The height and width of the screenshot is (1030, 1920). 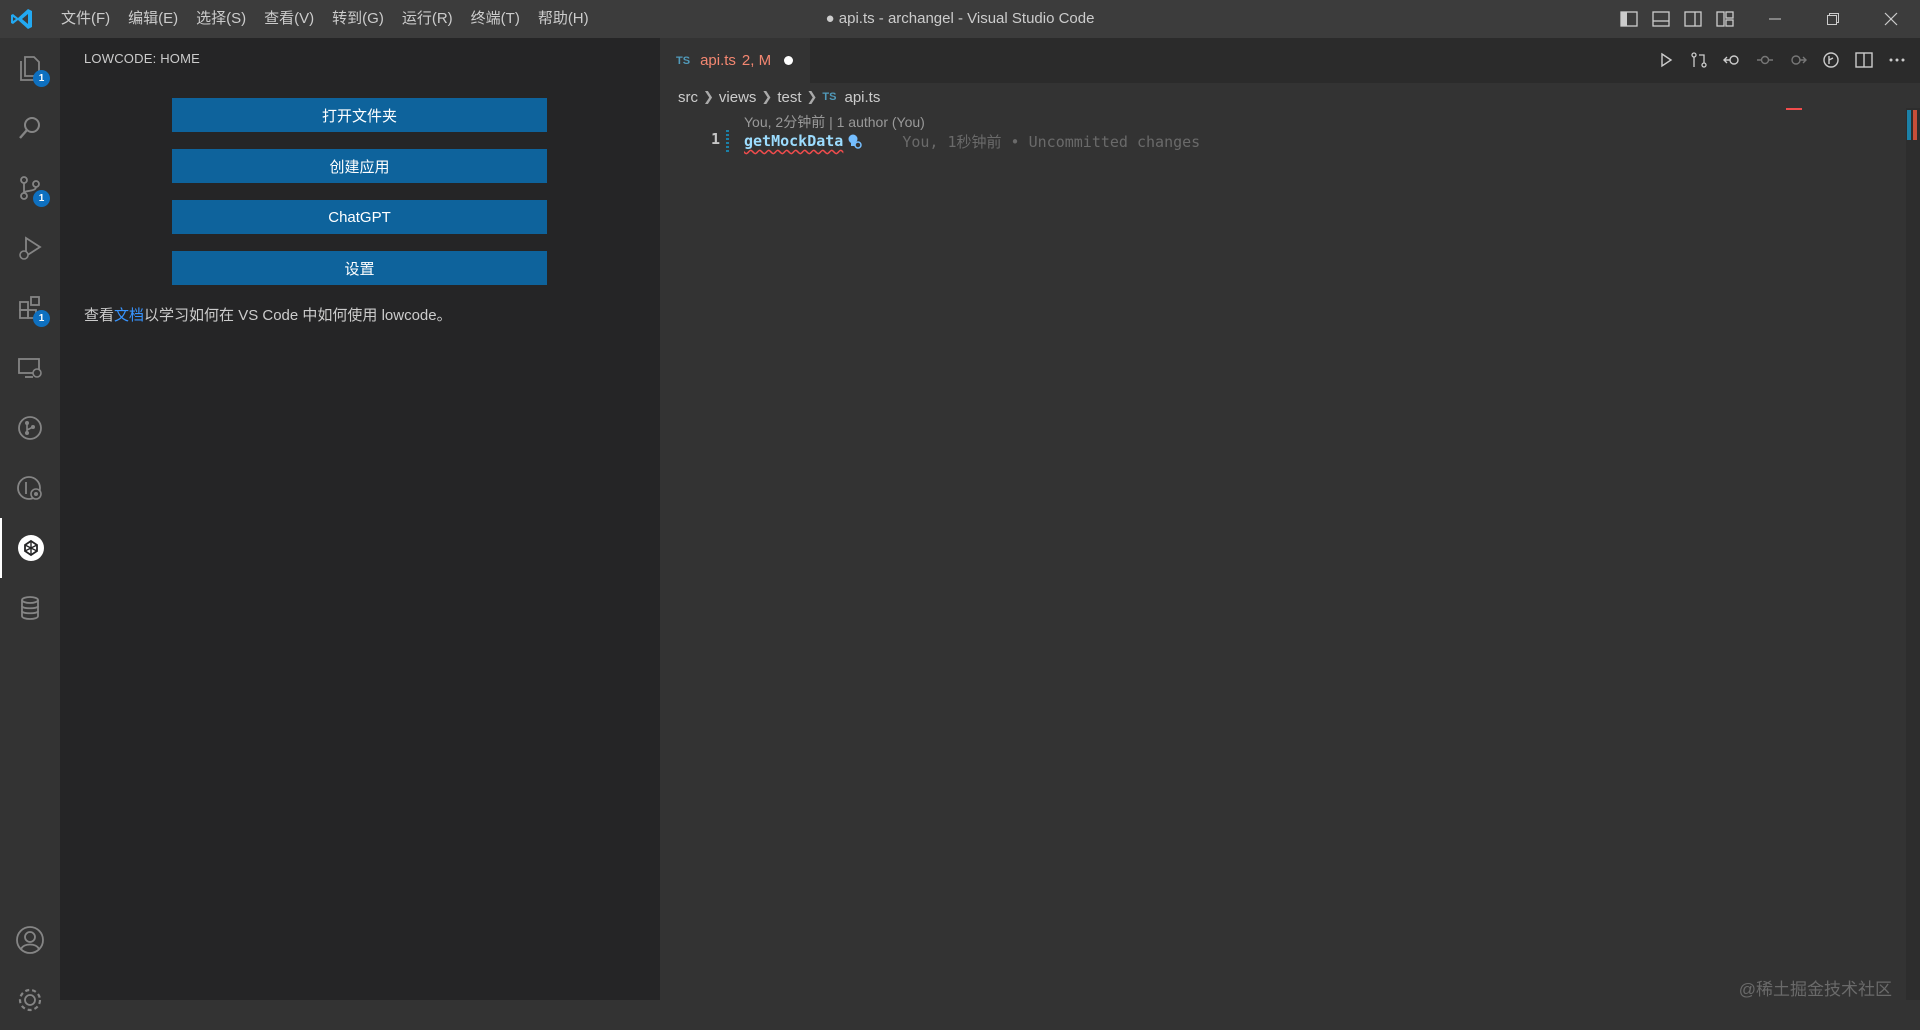 I want to click on tab-problems-status: 2, M, so click(x=756, y=60).